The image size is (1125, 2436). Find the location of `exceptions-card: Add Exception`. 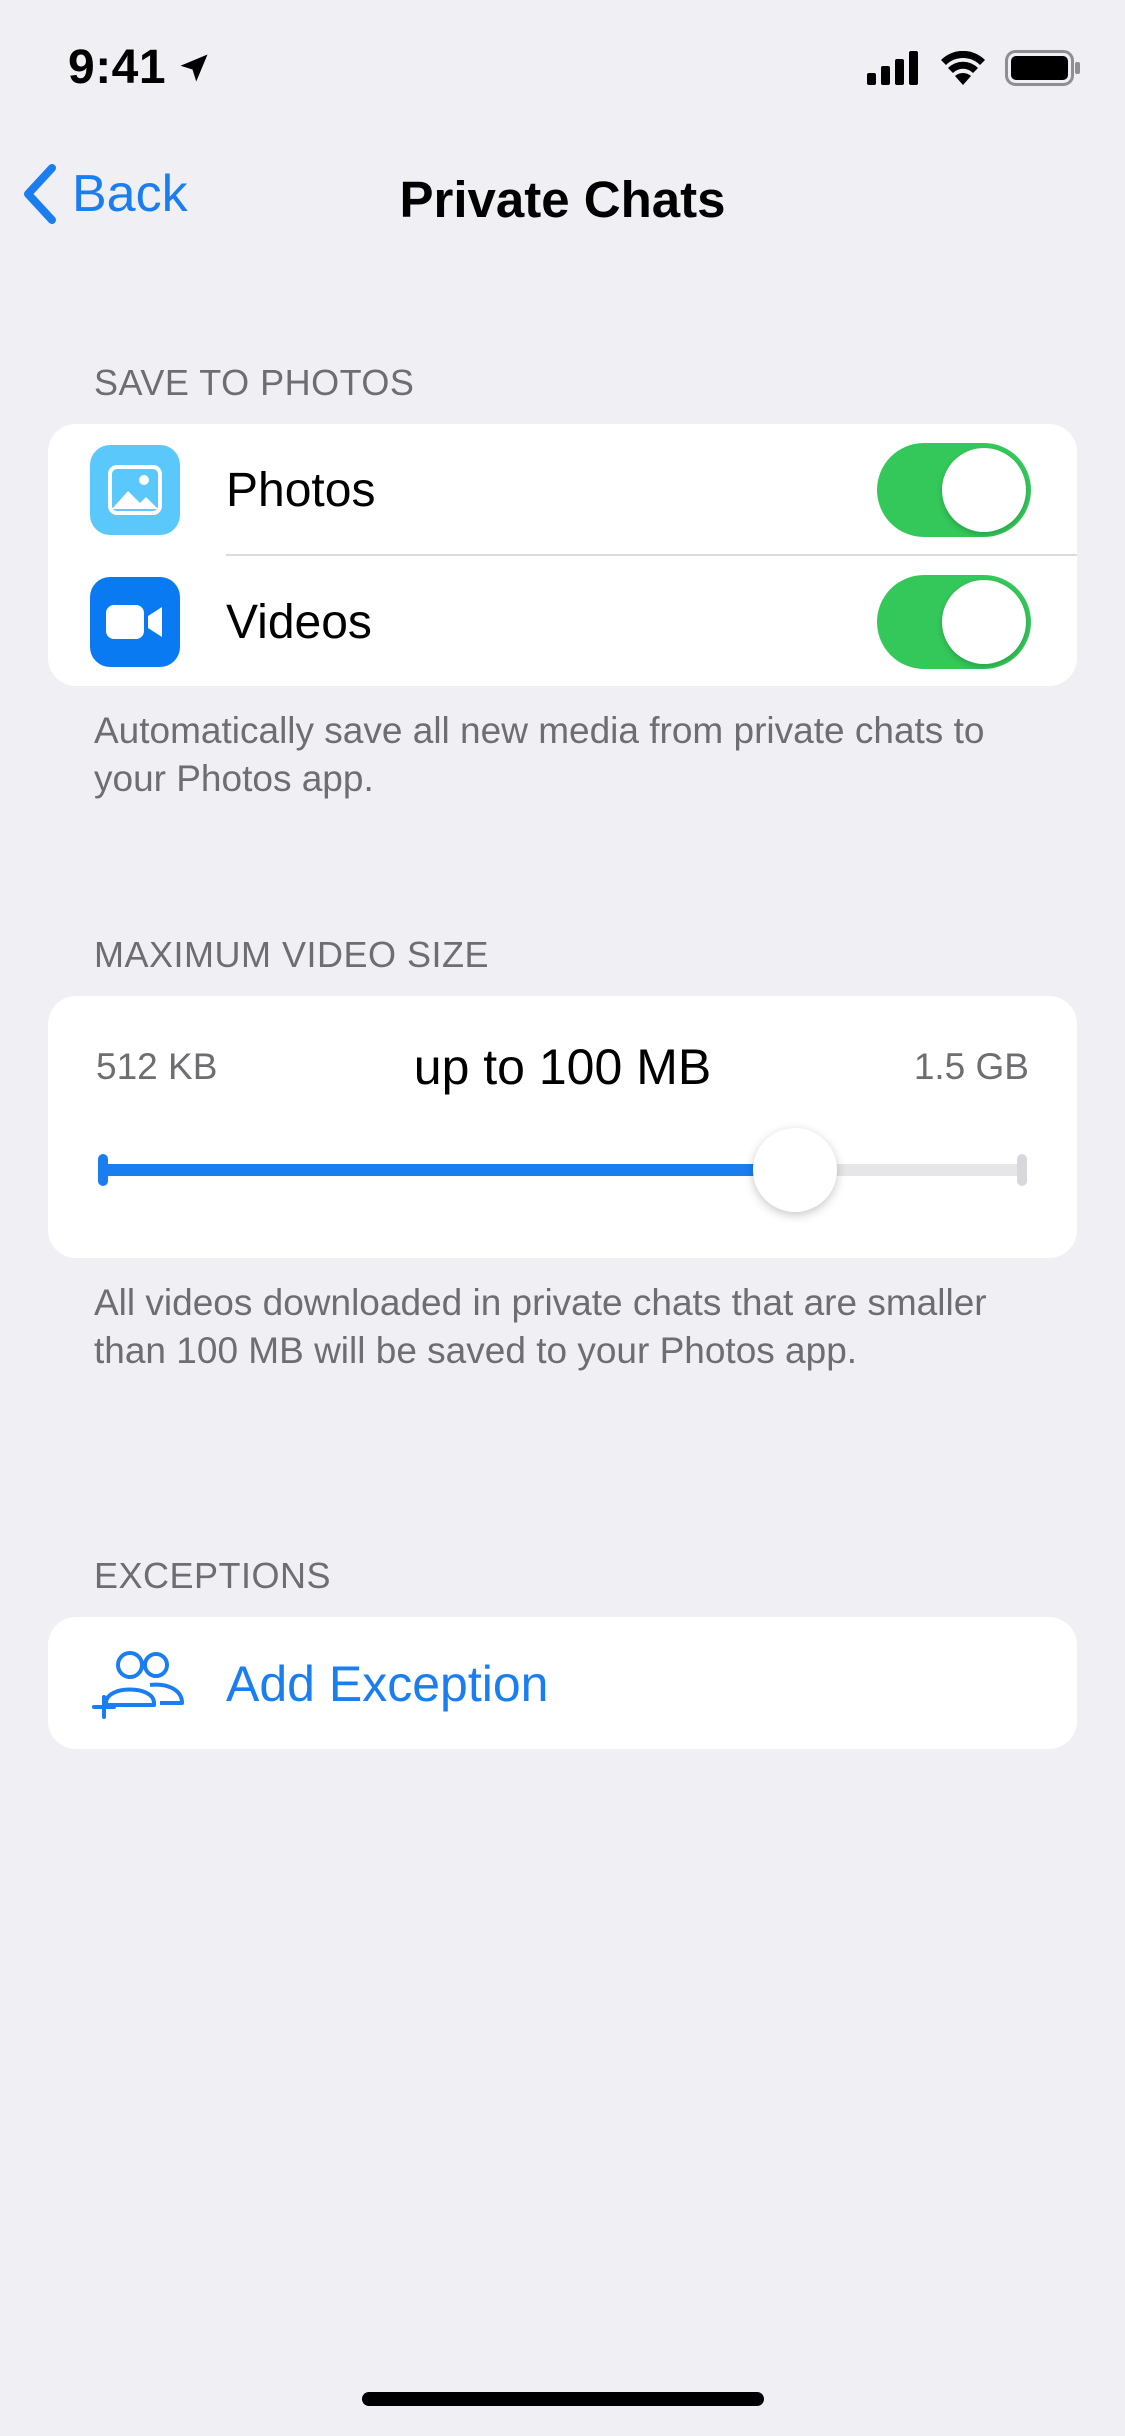

exceptions-card: Add Exception is located at coordinates (562, 1683).